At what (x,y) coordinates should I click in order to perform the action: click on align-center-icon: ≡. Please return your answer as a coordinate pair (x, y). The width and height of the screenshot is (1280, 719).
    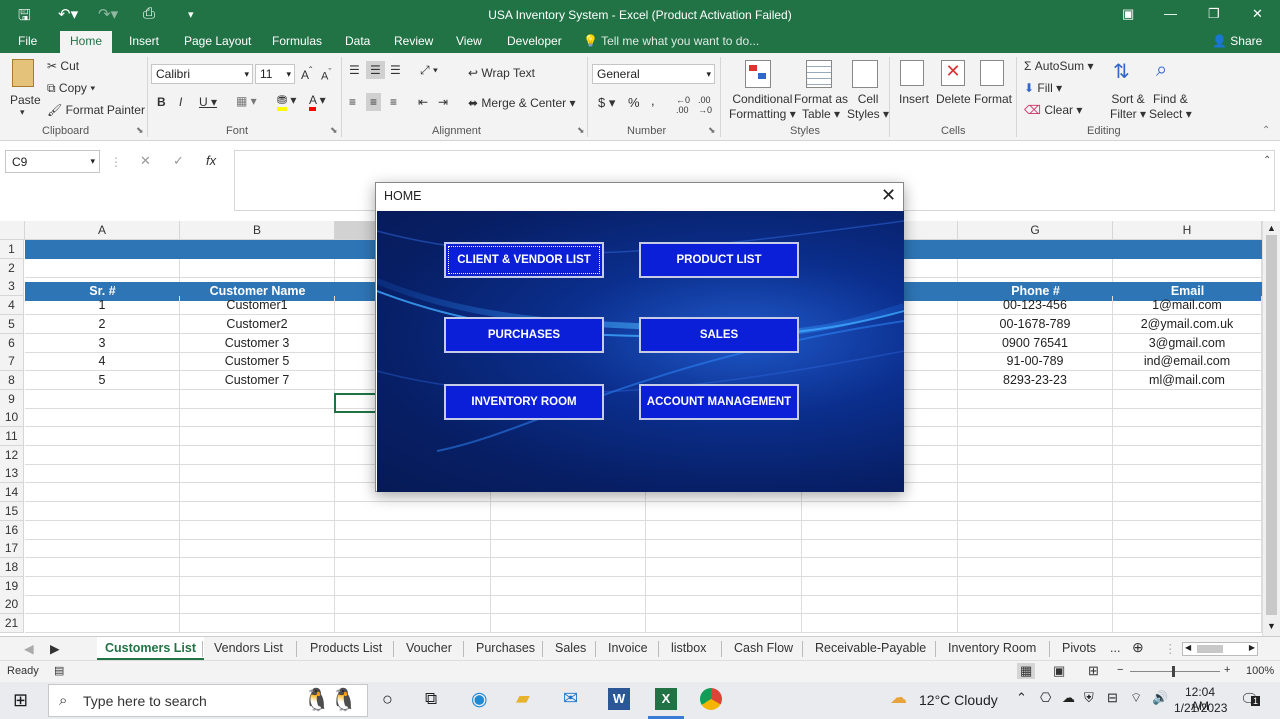
    Looking at the image, I should click on (374, 102).